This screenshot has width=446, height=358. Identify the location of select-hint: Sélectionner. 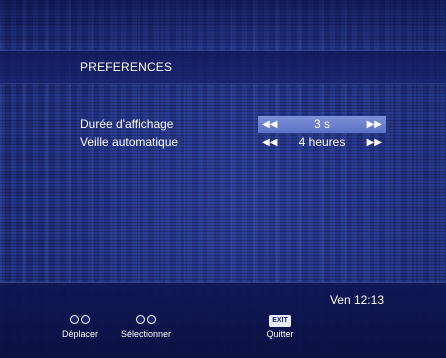
(146, 327).